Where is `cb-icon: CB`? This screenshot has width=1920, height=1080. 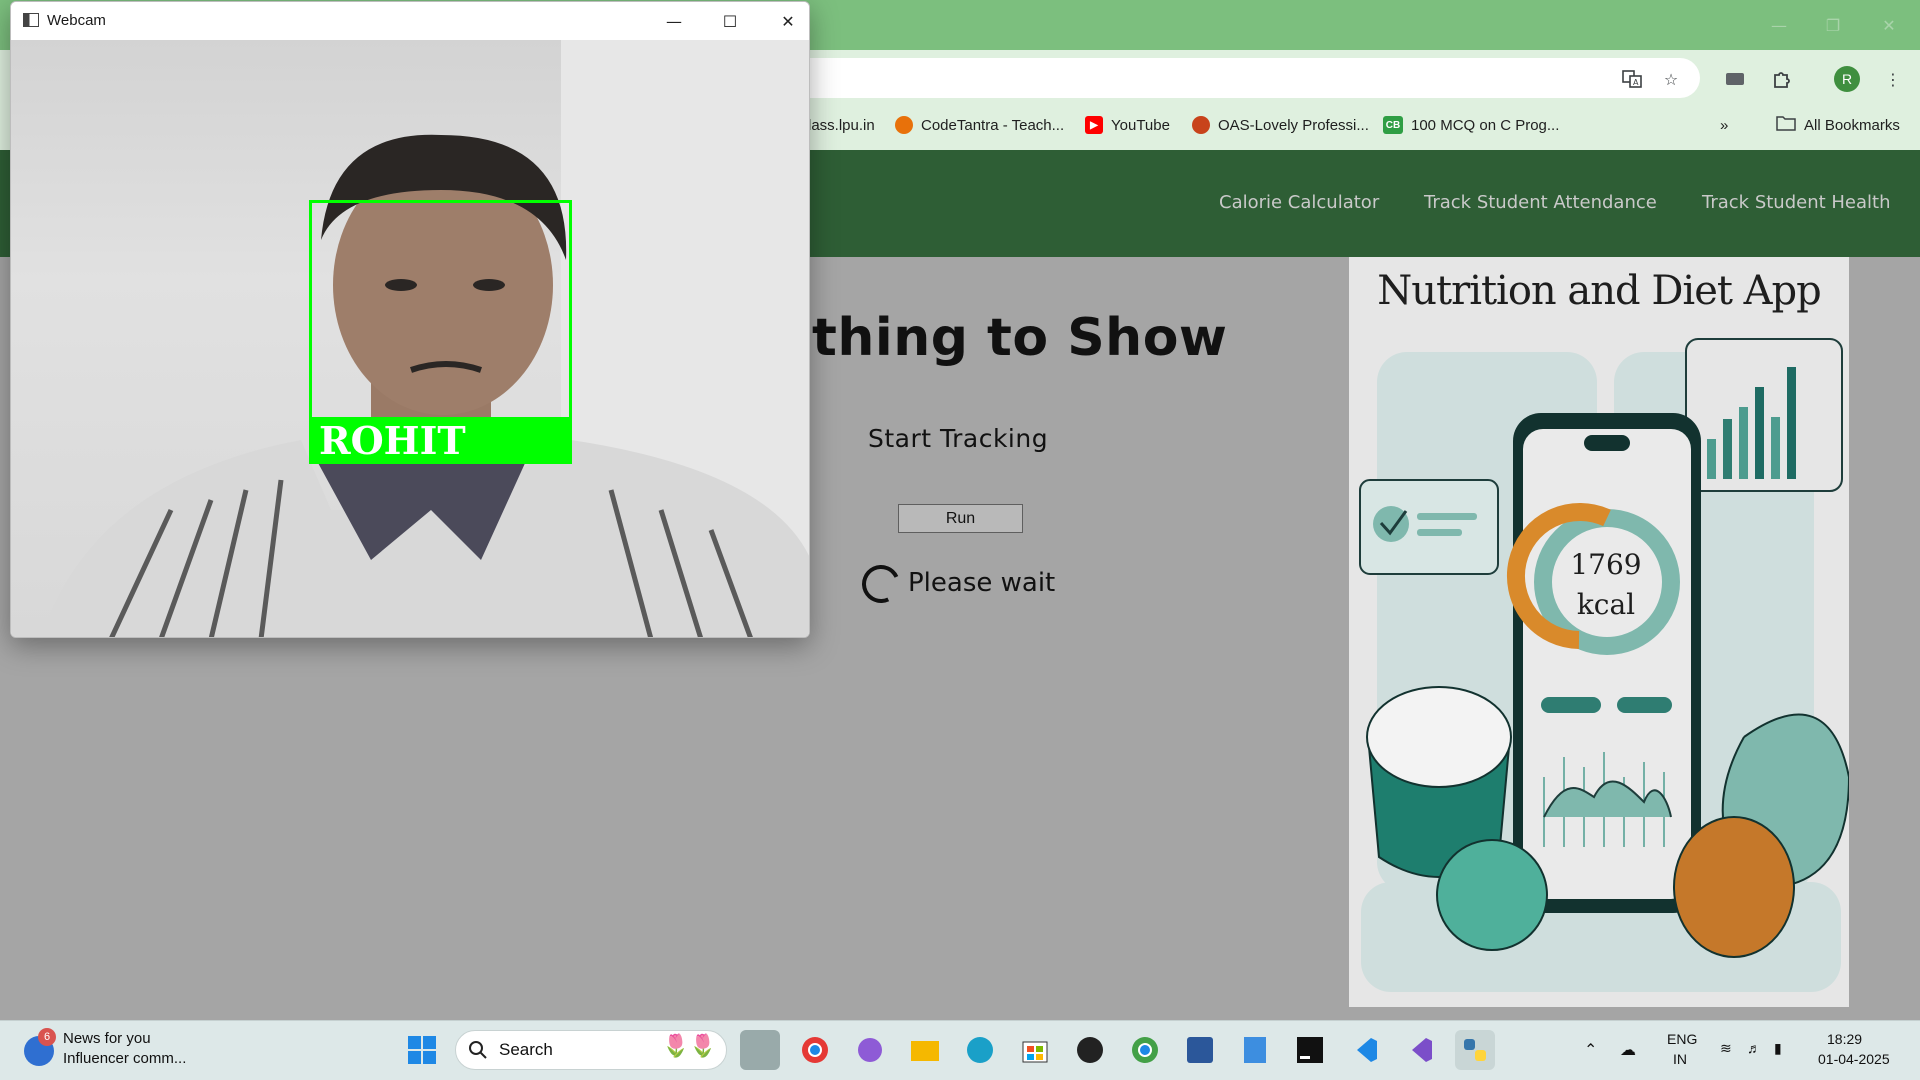
cb-icon: CB is located at coordinates (1393, 125).